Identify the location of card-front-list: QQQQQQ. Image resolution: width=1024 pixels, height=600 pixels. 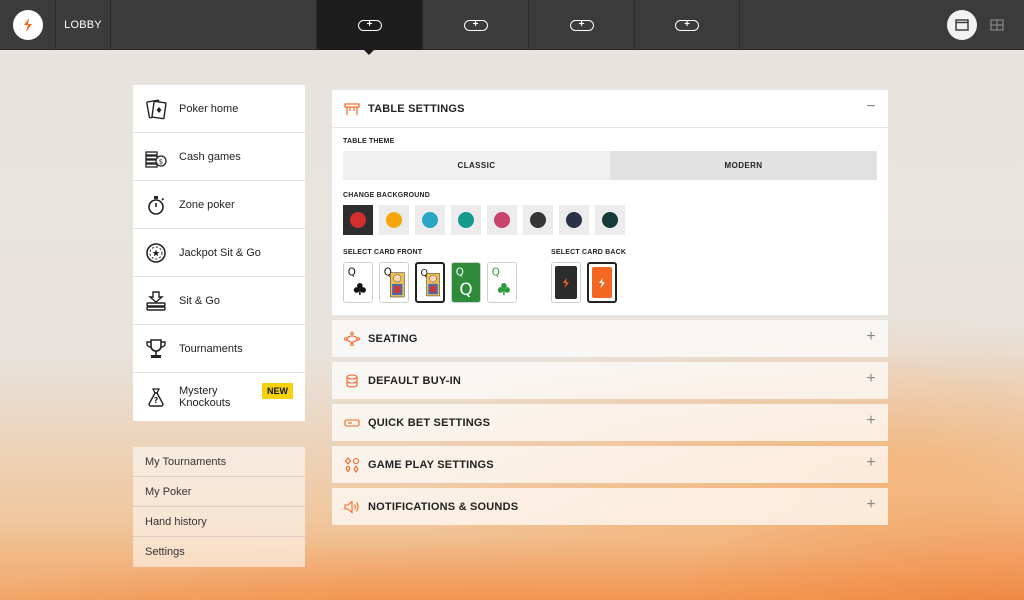
(433, 282).